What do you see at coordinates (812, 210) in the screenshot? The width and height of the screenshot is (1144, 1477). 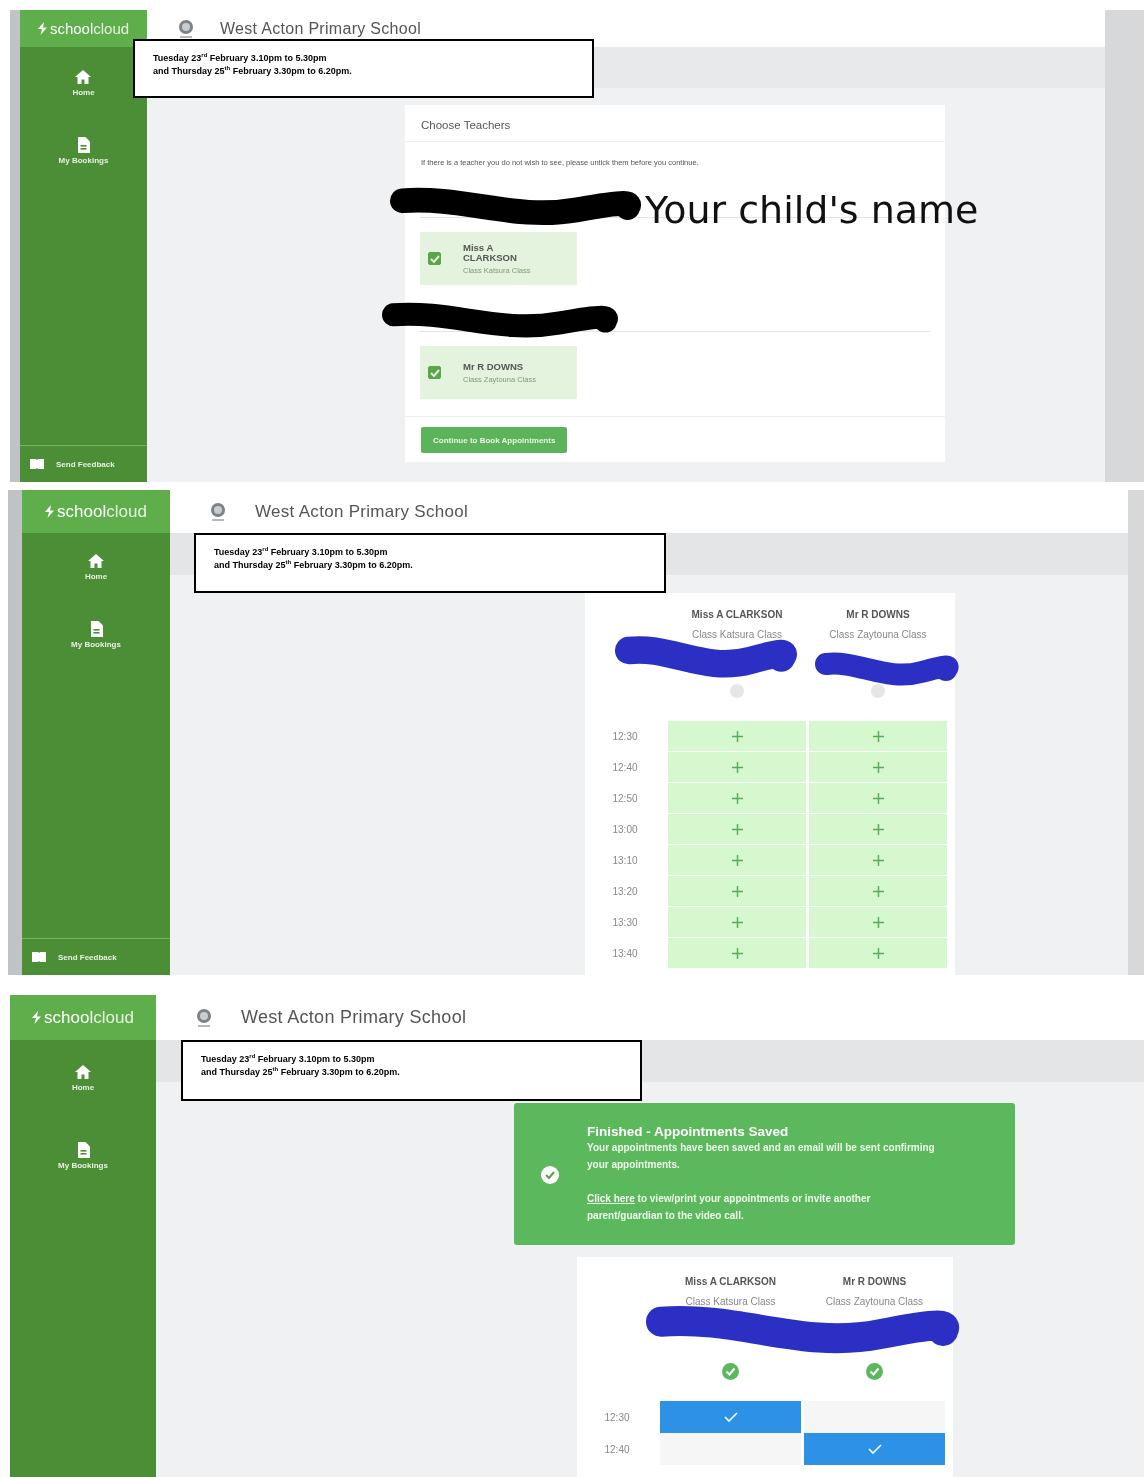 I see `annotation-text: Your child's name` at bounding box center [812, 210].